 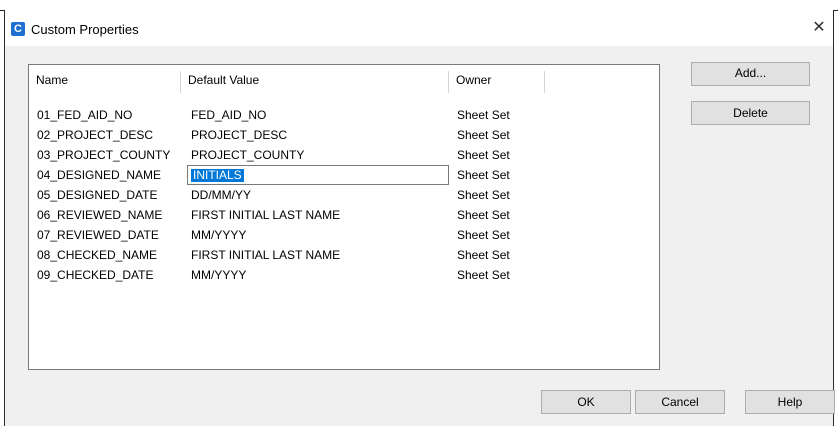 What do you see at coordinates (221, 195) in the screenshot?
I see `default-value-cell: DD/MM/YY` at bounding box center [221, 195].